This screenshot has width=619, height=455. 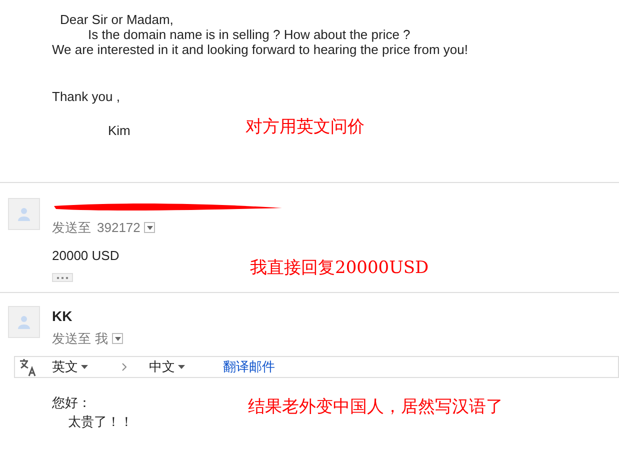 What do you see at coordinates (100, 422) in the screenshot?
I see `body-line: 太贵了！！` at bounding box center [100, 422].